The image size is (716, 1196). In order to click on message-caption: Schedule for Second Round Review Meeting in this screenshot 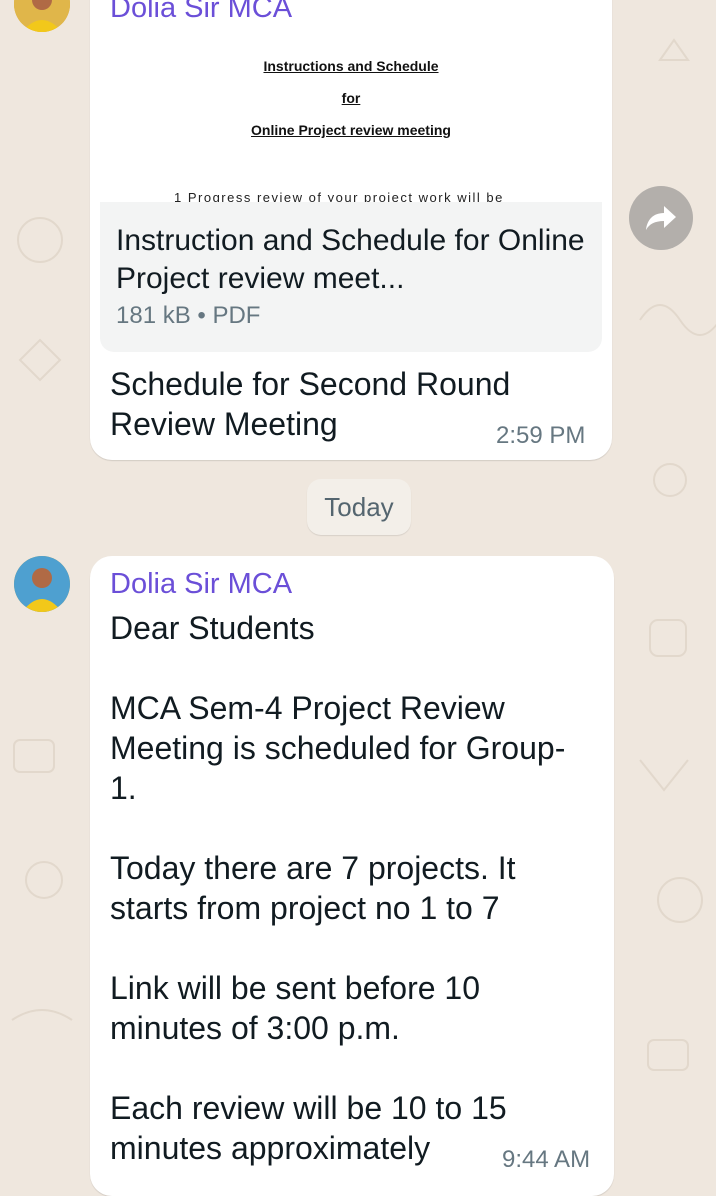, I will do `click(310, 404)`.